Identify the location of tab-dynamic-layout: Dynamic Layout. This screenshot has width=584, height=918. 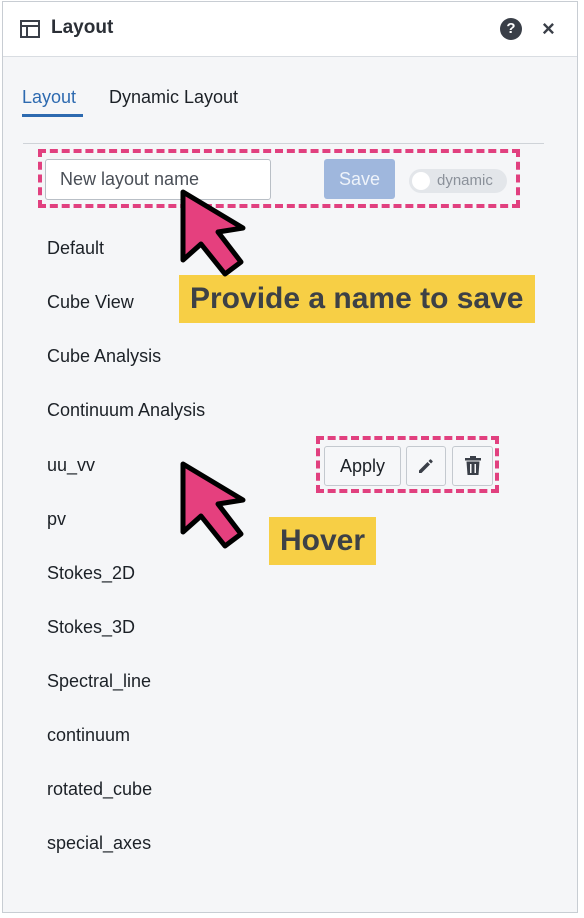
(173, 97).